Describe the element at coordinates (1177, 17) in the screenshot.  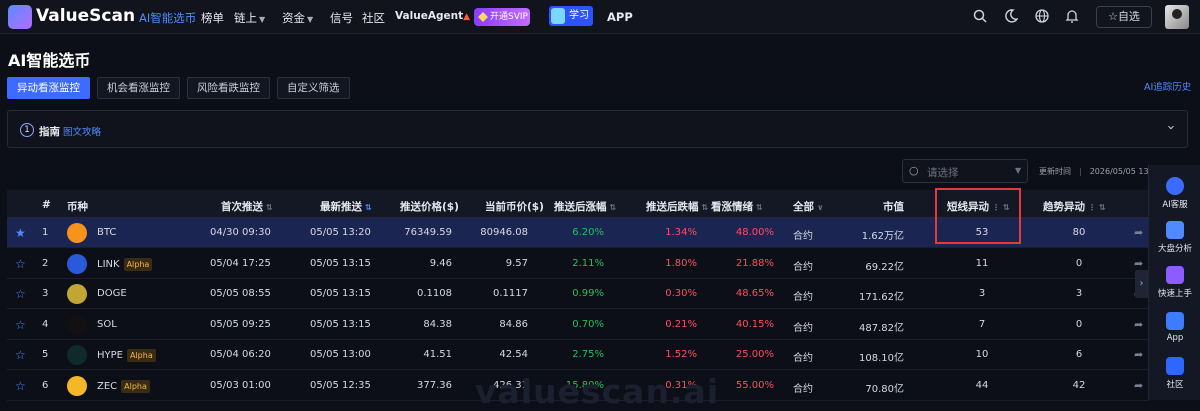
I see `avatar` at that location.